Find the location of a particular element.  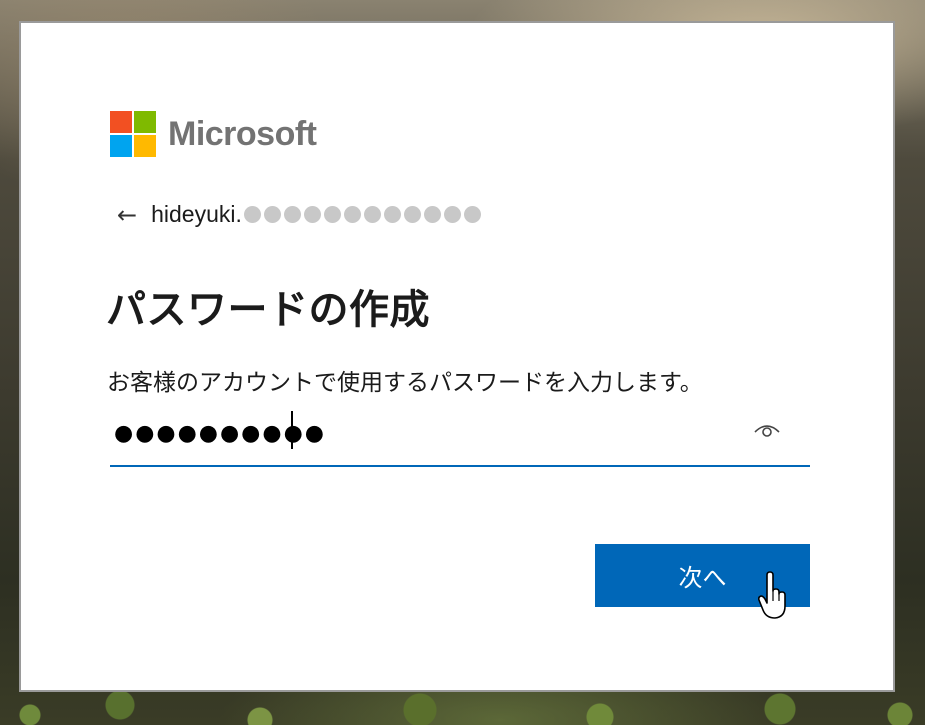

identity-banner: ← hideyuki. is located at coordinates (299, 214).